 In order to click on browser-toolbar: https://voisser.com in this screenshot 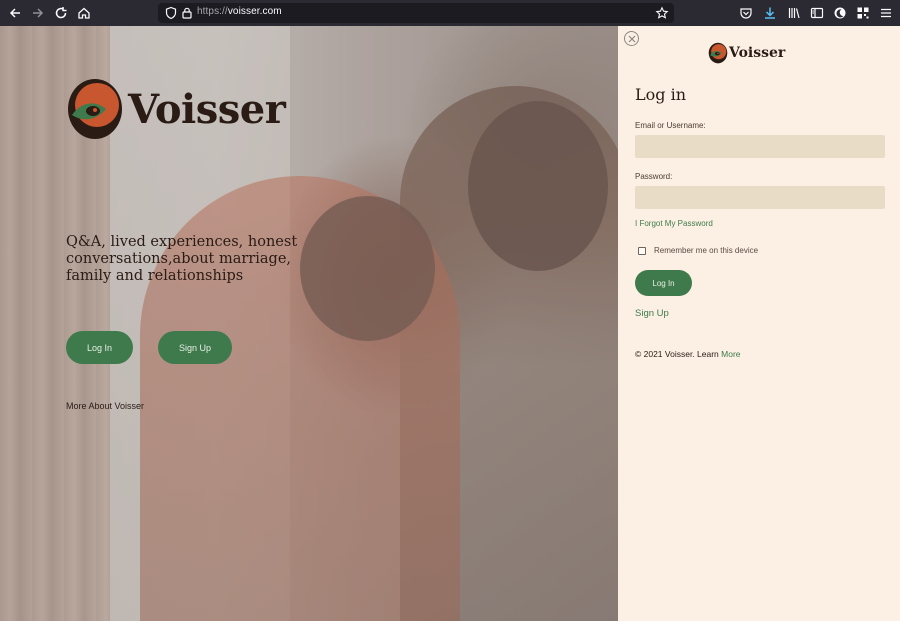, I will do `click(450, 13)`.